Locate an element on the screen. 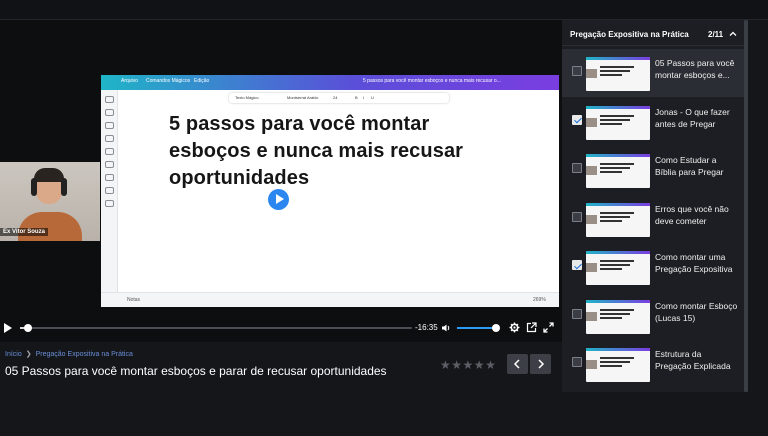  play-icon is located at coordinates (8, 328).